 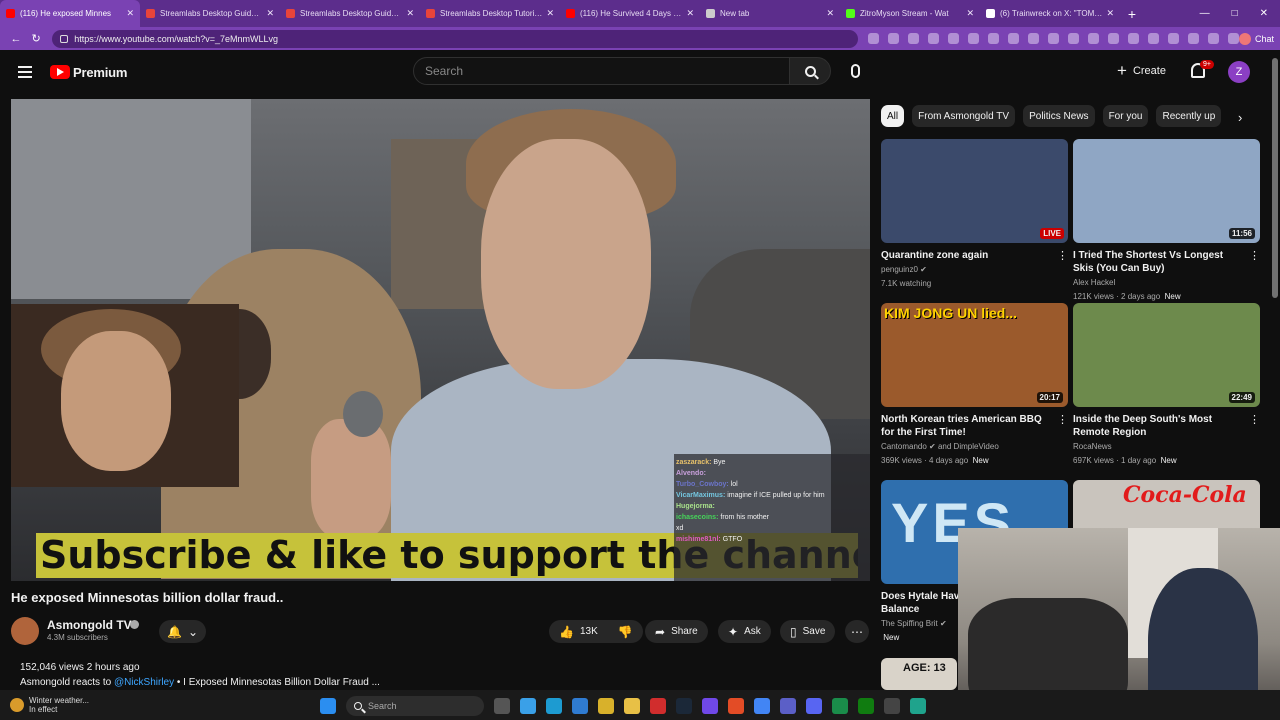 I want to click on file-explorer-icon, so click(x=632, y=706).